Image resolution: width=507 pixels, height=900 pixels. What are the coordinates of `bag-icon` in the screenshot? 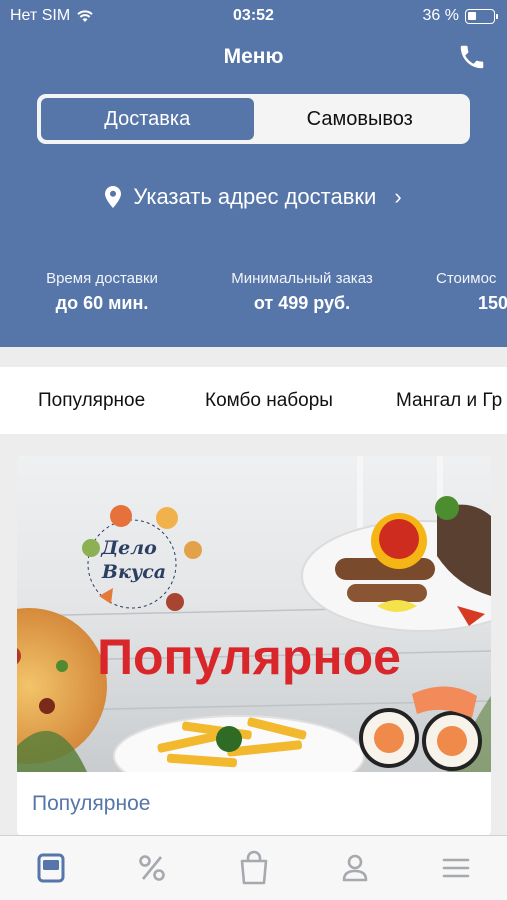 It's located at (254, 867).